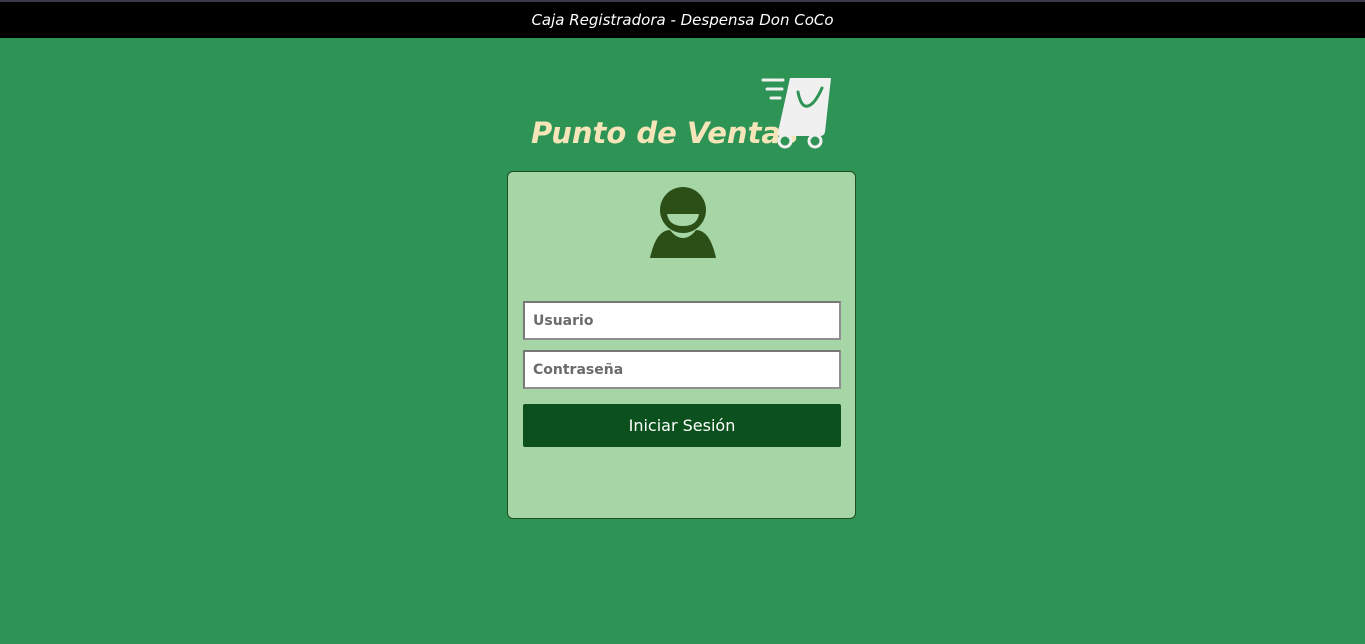 Image resolution: width=1365 pixels, height=644 pixels. Describe the element at coordinates (796, 113) in the screenshot. I see `shopping-cart-icon` at that location.